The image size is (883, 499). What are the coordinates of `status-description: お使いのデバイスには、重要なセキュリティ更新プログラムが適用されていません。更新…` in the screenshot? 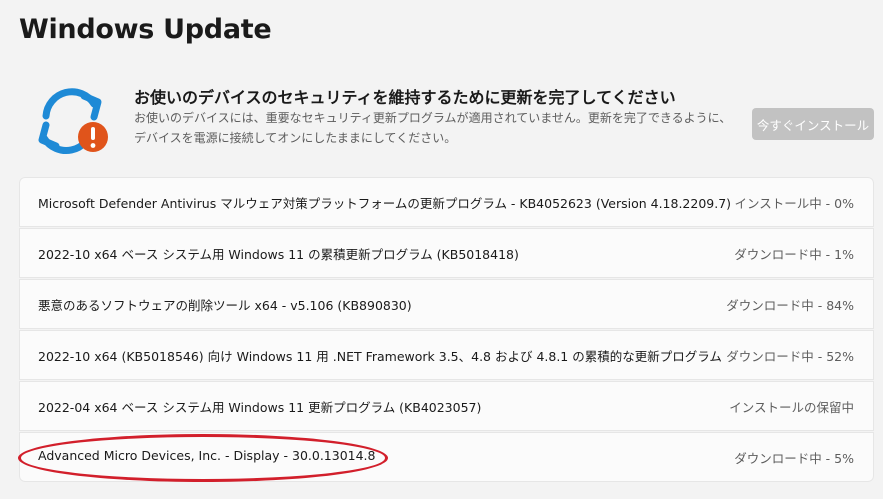 It's located at (433, 128).